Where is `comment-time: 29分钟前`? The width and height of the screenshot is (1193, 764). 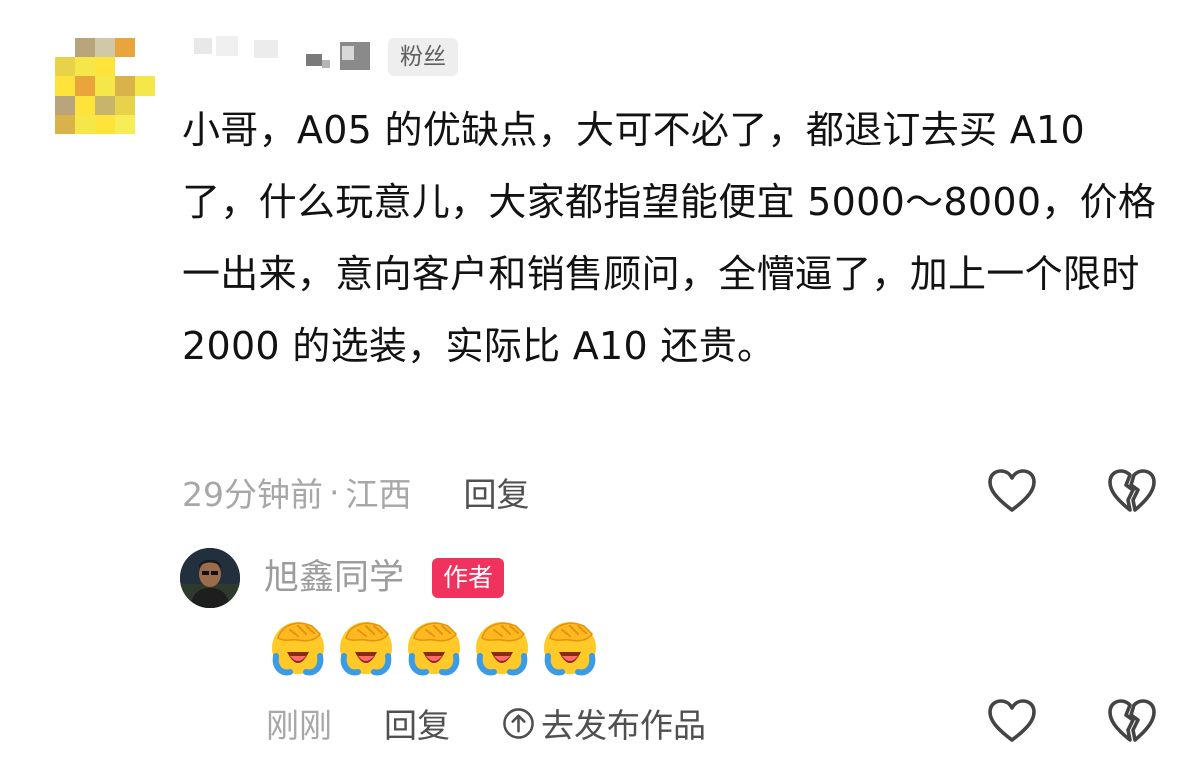 comment-time: 29分钟前 is located at coordinates (252, 494).